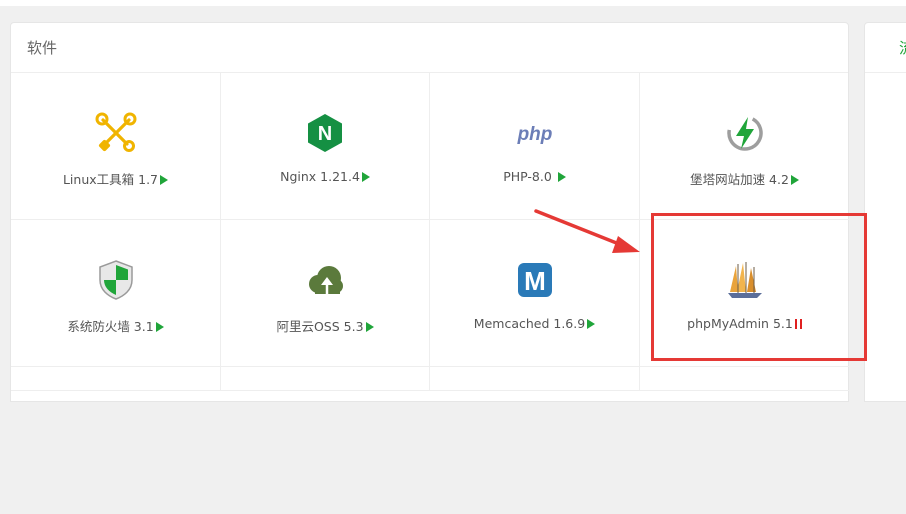 The width and height of the screenshot is (906, 514). I want to click on app-tile-memcached: M Memcached 1.6.9, so click(535, 293).